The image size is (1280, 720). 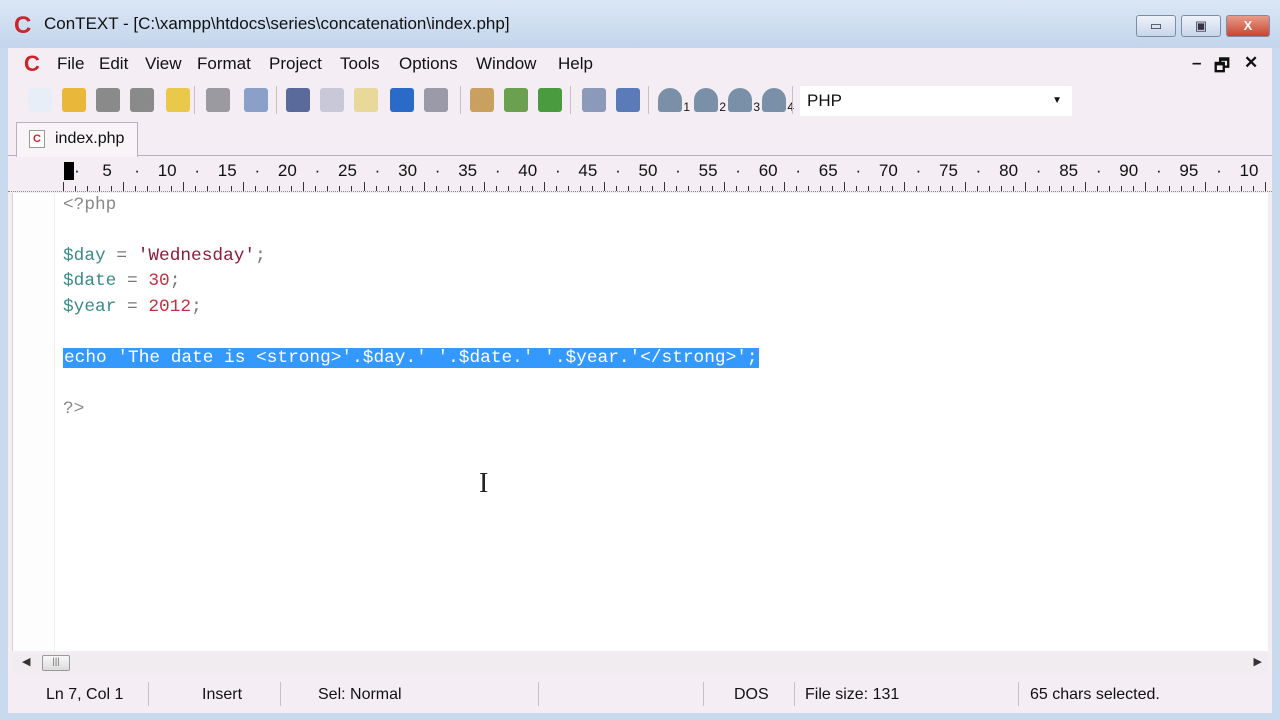 I want to click on ruler-label: 70, so click(x=888, y=170).